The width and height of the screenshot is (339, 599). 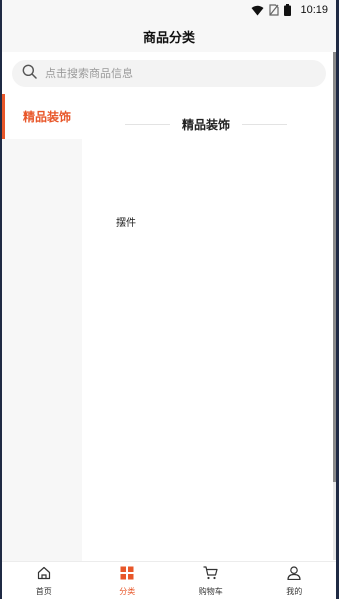 I want to click on tab-category: 分类, so click(x=128, y=580).